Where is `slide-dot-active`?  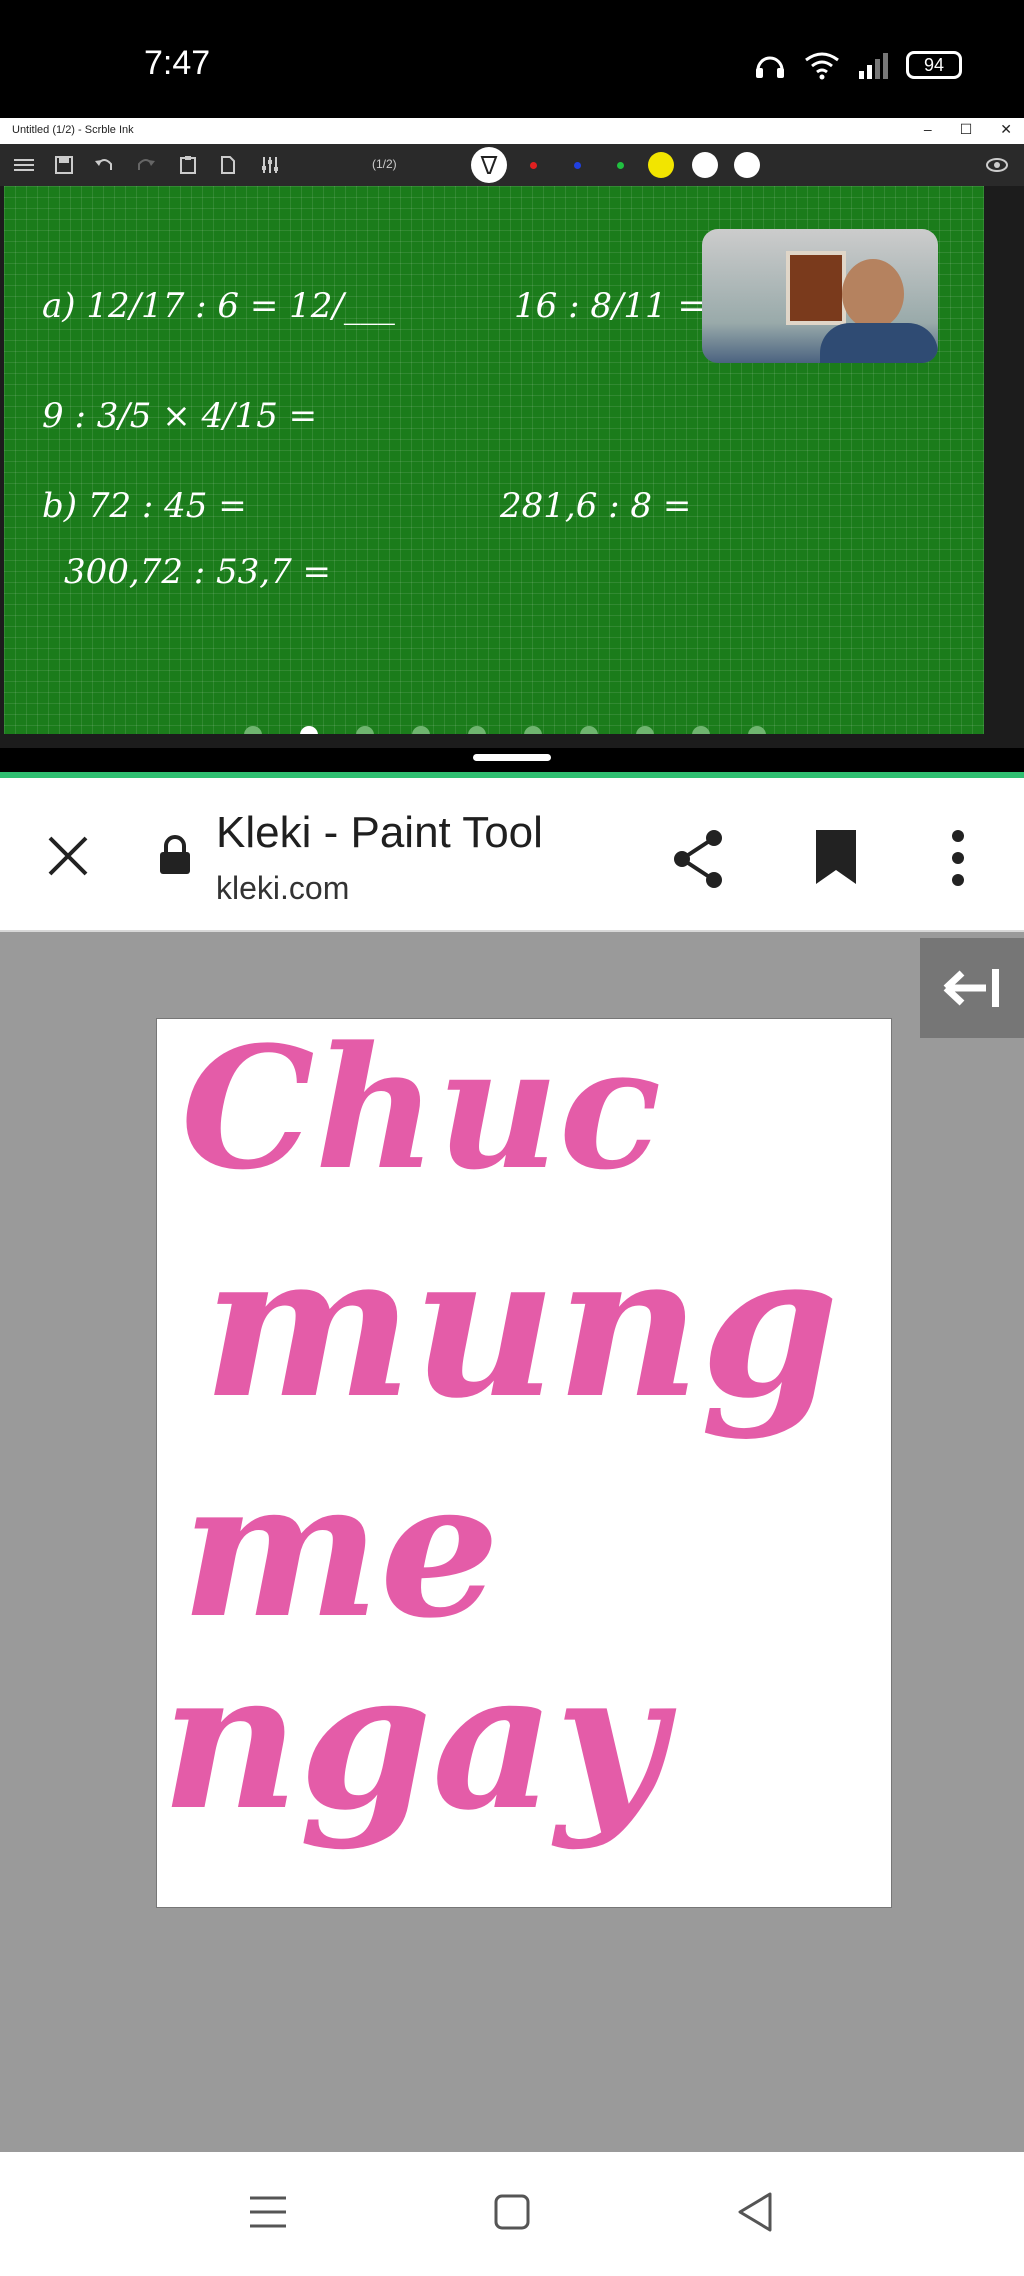 slide-dot-active is located at coordinates (309, 730).